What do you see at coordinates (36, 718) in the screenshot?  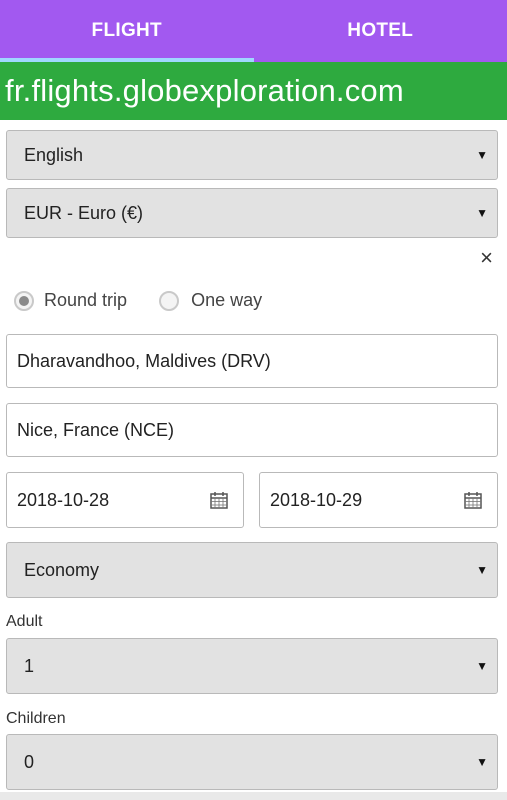 I see `children-label: Children` at bounding box center [36, 718].